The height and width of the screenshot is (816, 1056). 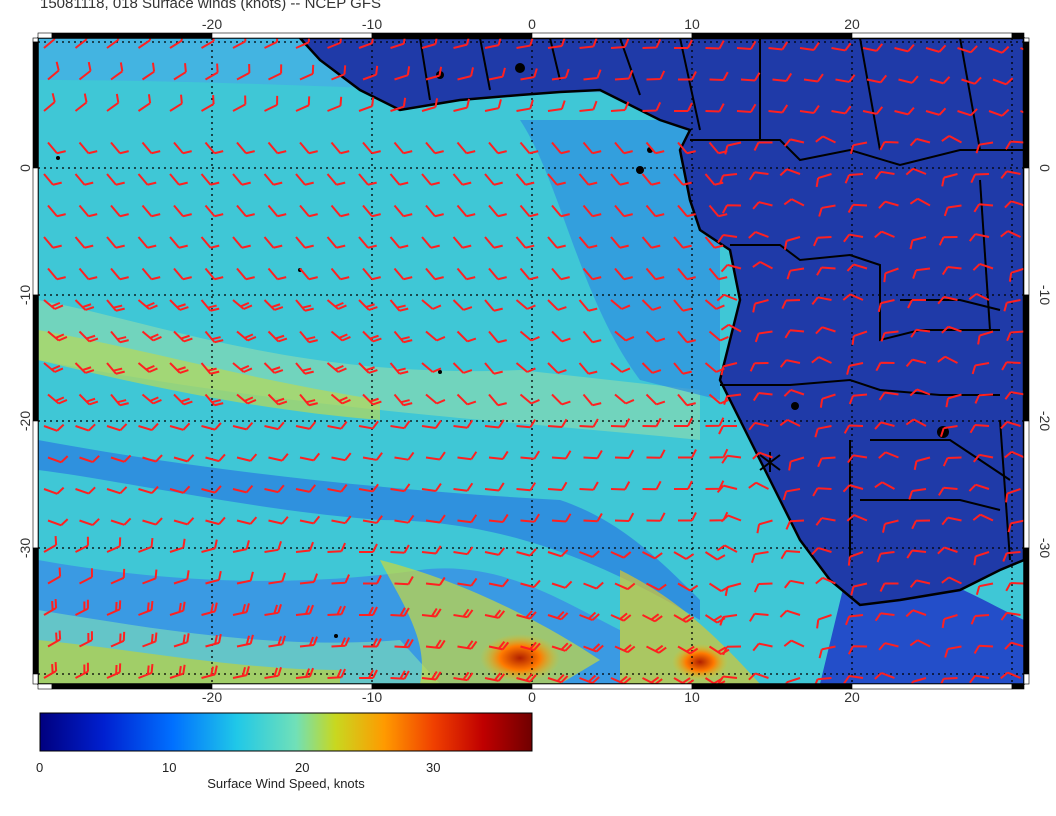 I want to click on lat-tick-label-left: -30, so click(x=25, y=548).